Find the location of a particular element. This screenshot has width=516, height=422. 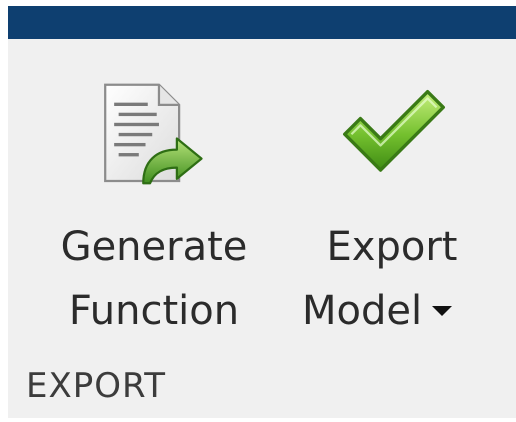

generate-function-icon is located at coordinates (150, 134).